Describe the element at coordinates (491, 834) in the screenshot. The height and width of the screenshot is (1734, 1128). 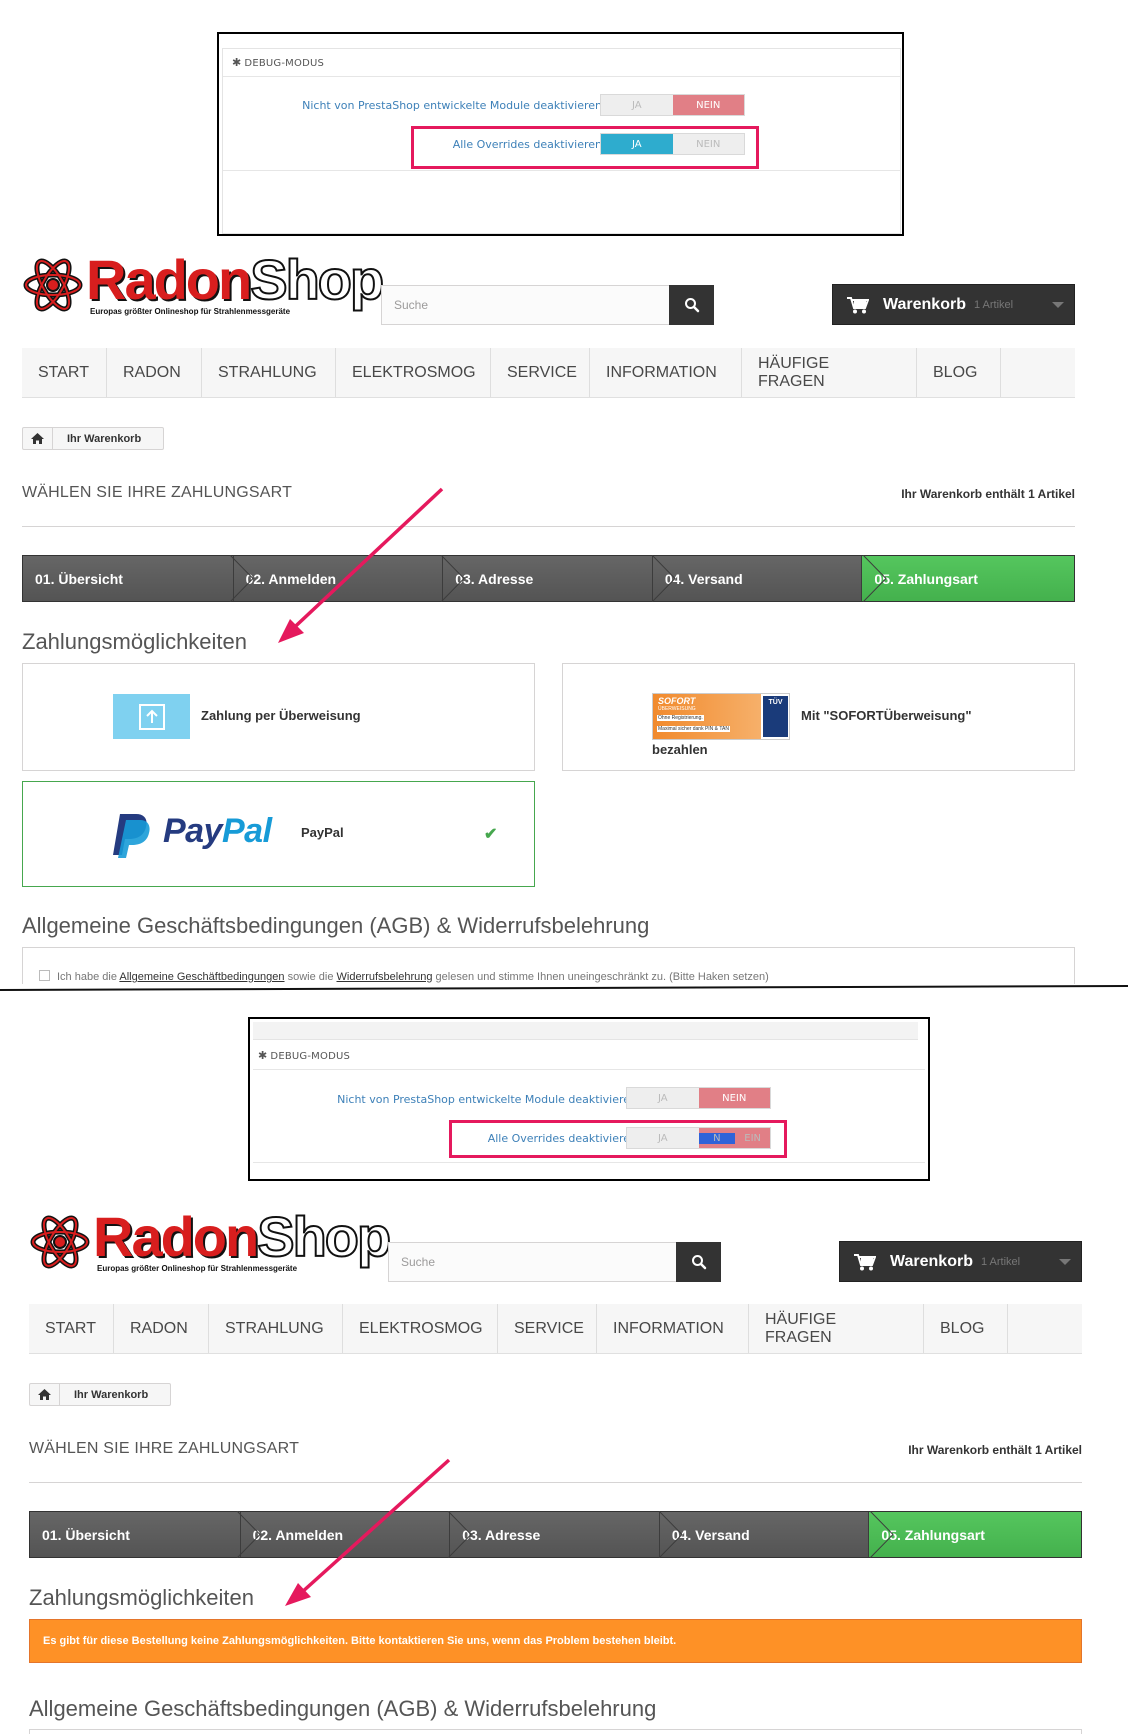
I see `check-icon: ✔` at that location.